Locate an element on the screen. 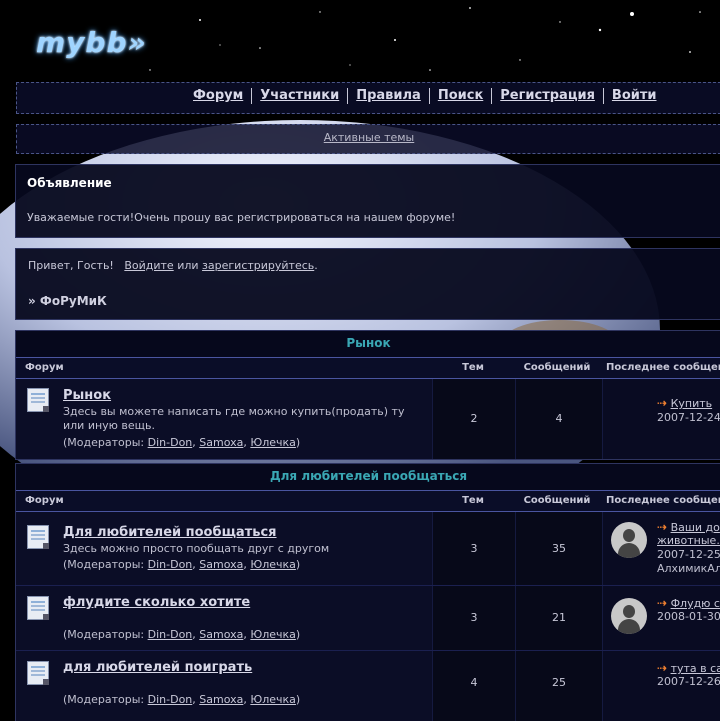 The image size is (720, 721). breadcrumb: » ФоРуМиК is located at coordinates (67, 301).